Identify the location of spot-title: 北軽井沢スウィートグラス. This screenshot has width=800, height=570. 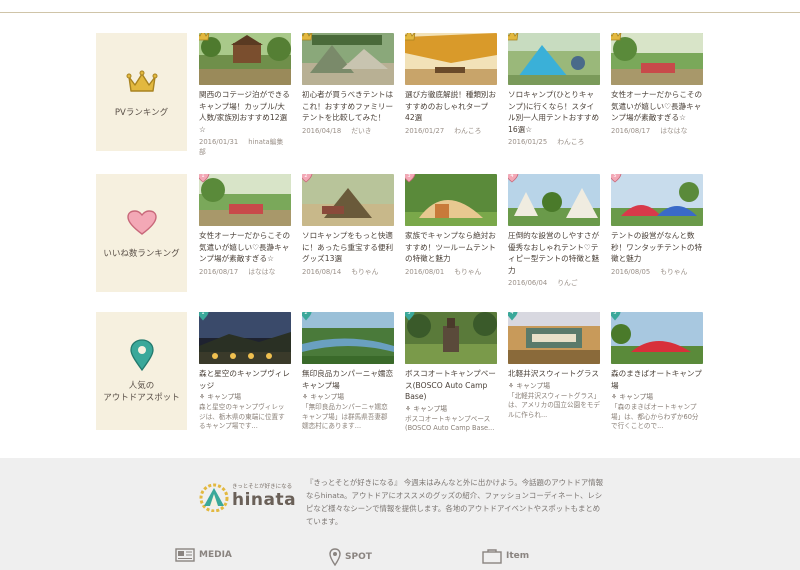
(554, 374).